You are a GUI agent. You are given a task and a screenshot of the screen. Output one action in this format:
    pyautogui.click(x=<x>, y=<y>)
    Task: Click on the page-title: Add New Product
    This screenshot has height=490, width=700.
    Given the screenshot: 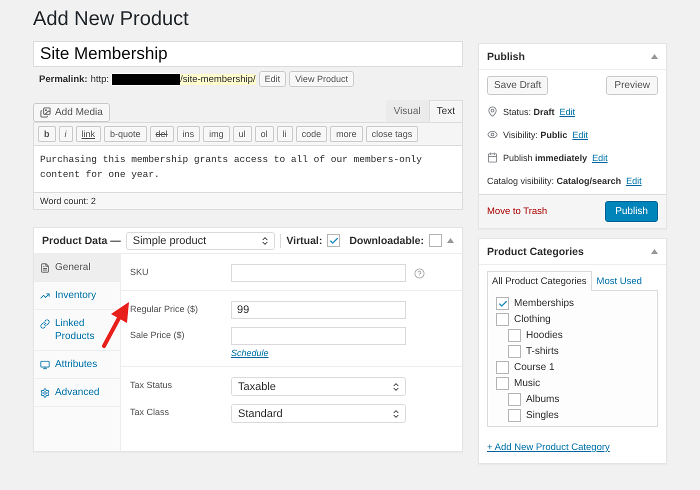 What is the action you would take?
    pyautogui.click(x=111, y=19)
    